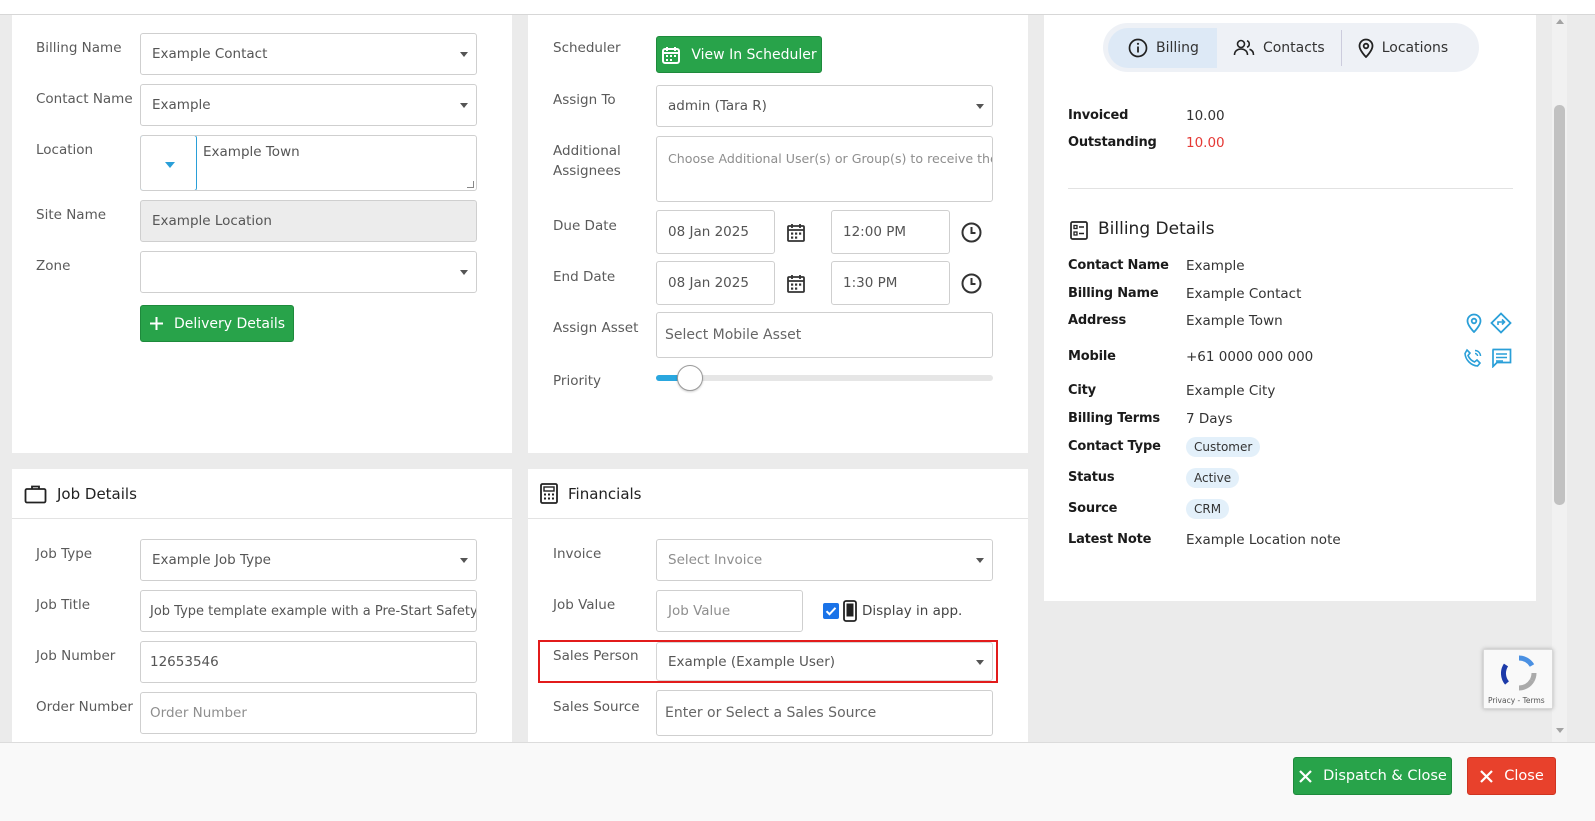 This screenshot has height=821, width=1595. I want to click on plus-icon, so click(156, 323).